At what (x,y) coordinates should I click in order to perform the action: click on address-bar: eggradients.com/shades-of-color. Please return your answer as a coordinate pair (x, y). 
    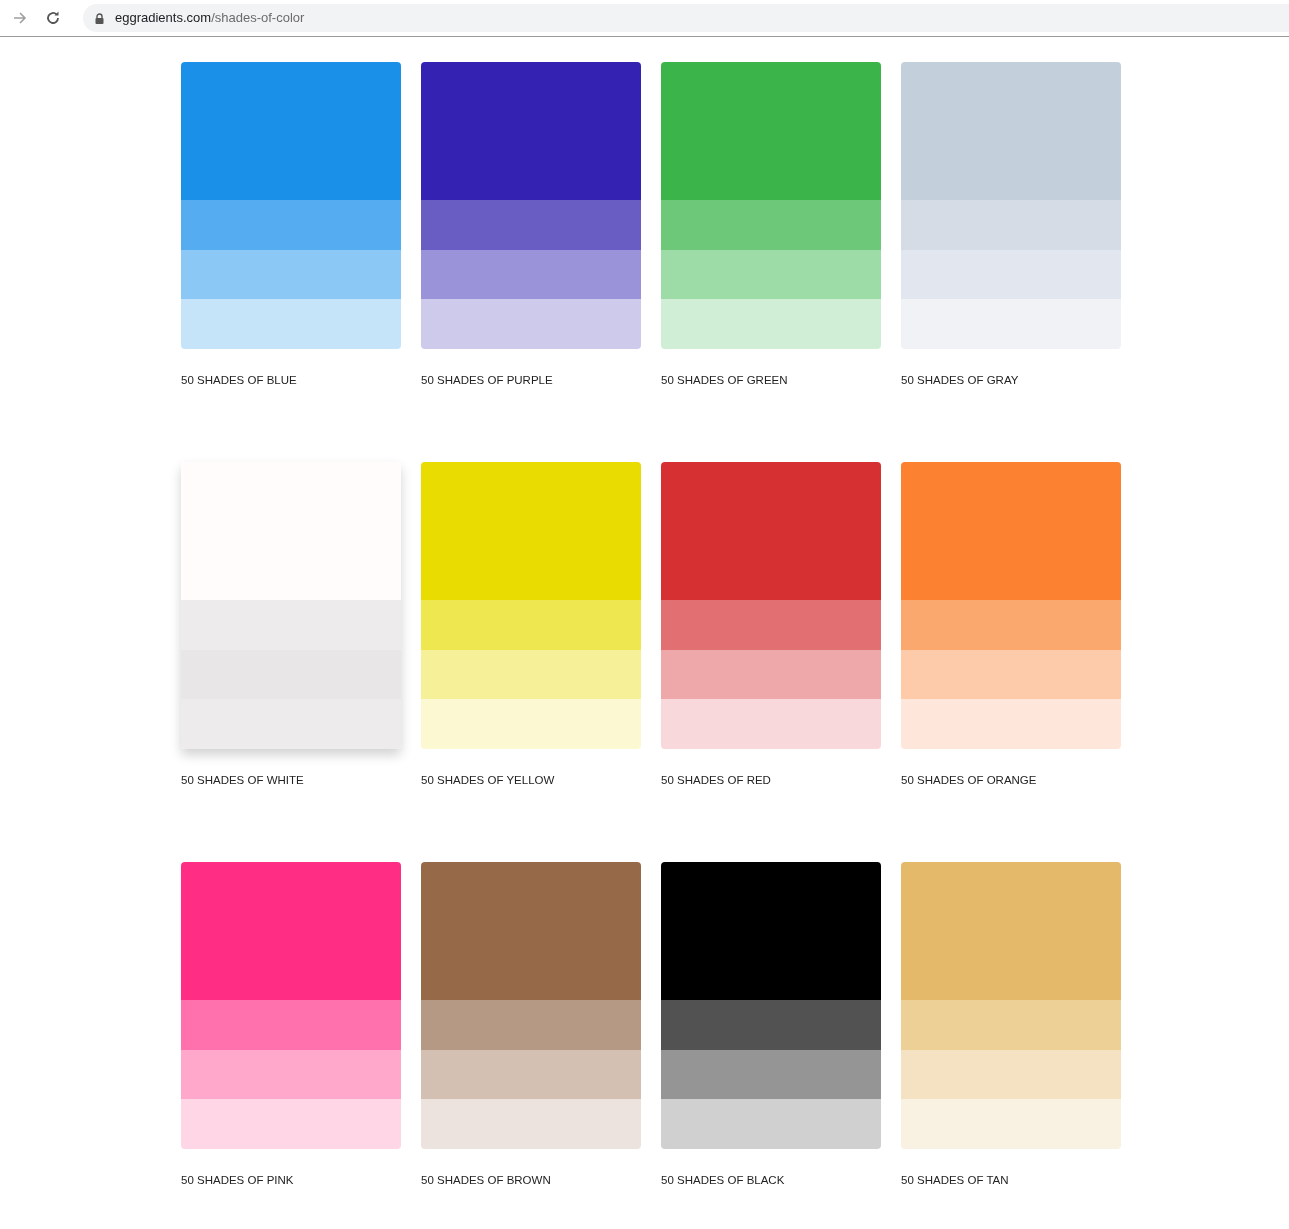
    Looking at the image, I should click on (686, 18).